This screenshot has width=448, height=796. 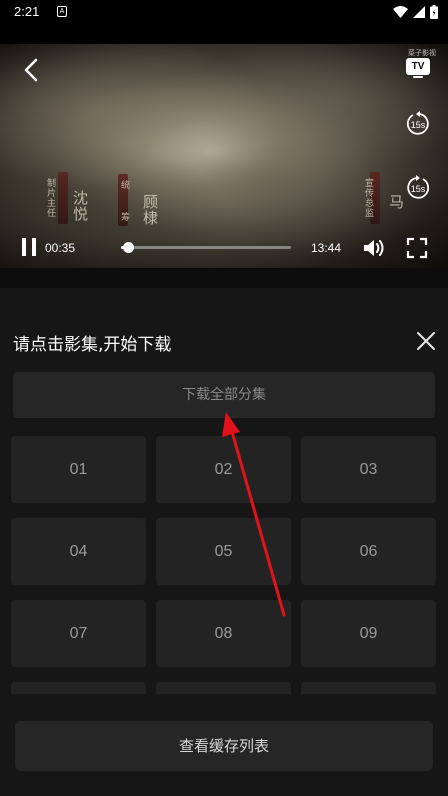 I want to click on status-bar: 2:21 A, so click(x=224, y=12).